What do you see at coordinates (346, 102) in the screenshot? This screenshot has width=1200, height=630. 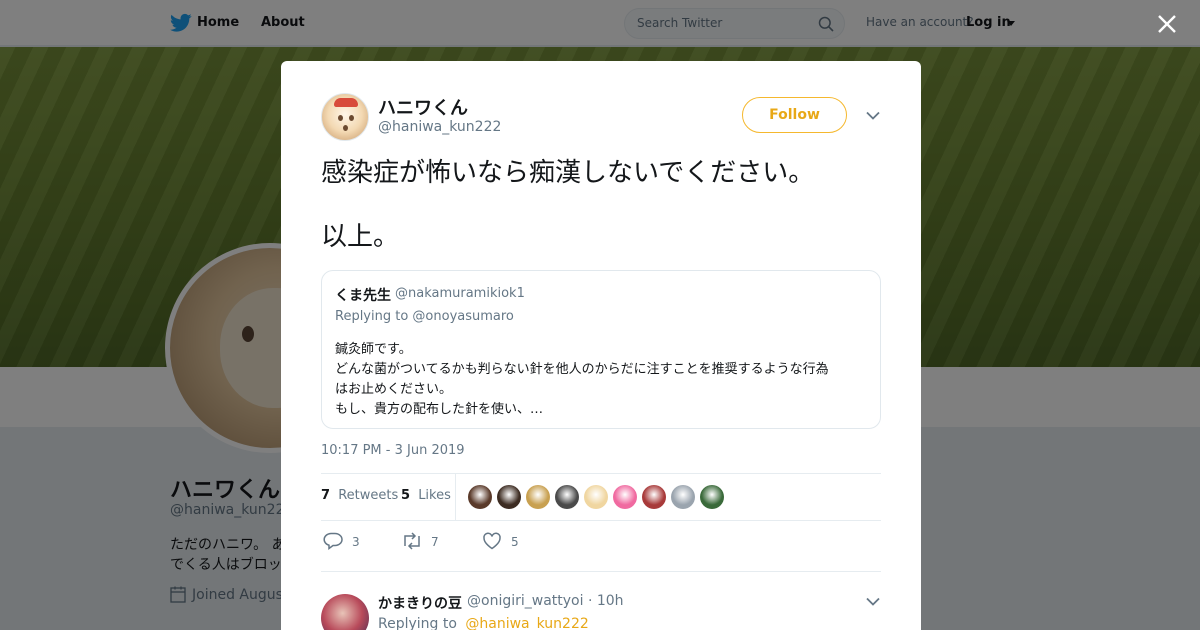 I see `avatar-hat` at bounding box center [346, 102].